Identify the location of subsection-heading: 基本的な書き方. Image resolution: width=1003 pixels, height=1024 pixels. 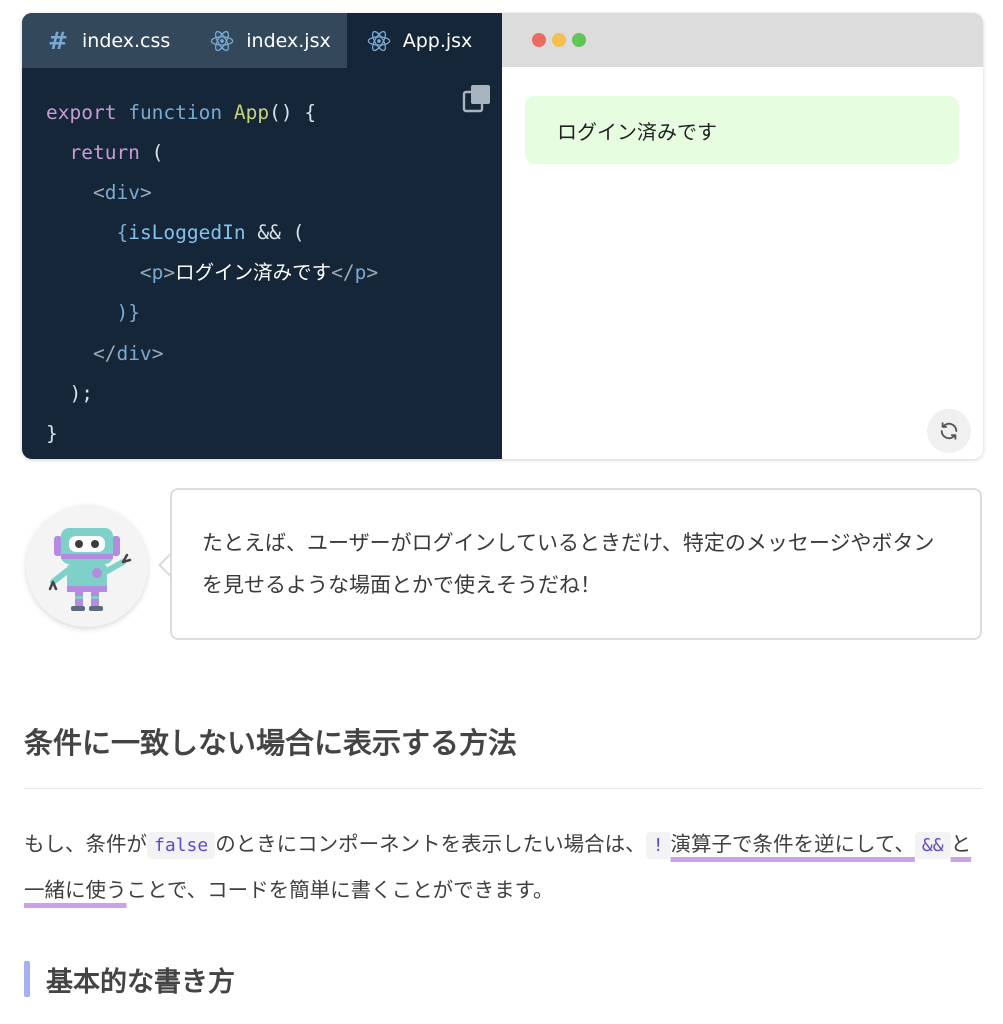
(129, 979).